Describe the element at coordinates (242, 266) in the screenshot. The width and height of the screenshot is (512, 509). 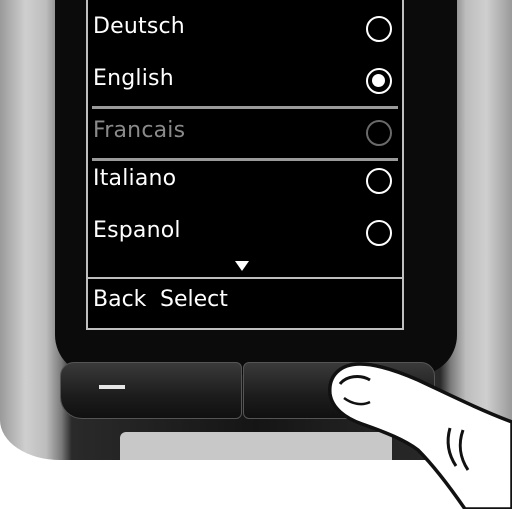
I see `triangle-down-icon` at that location.